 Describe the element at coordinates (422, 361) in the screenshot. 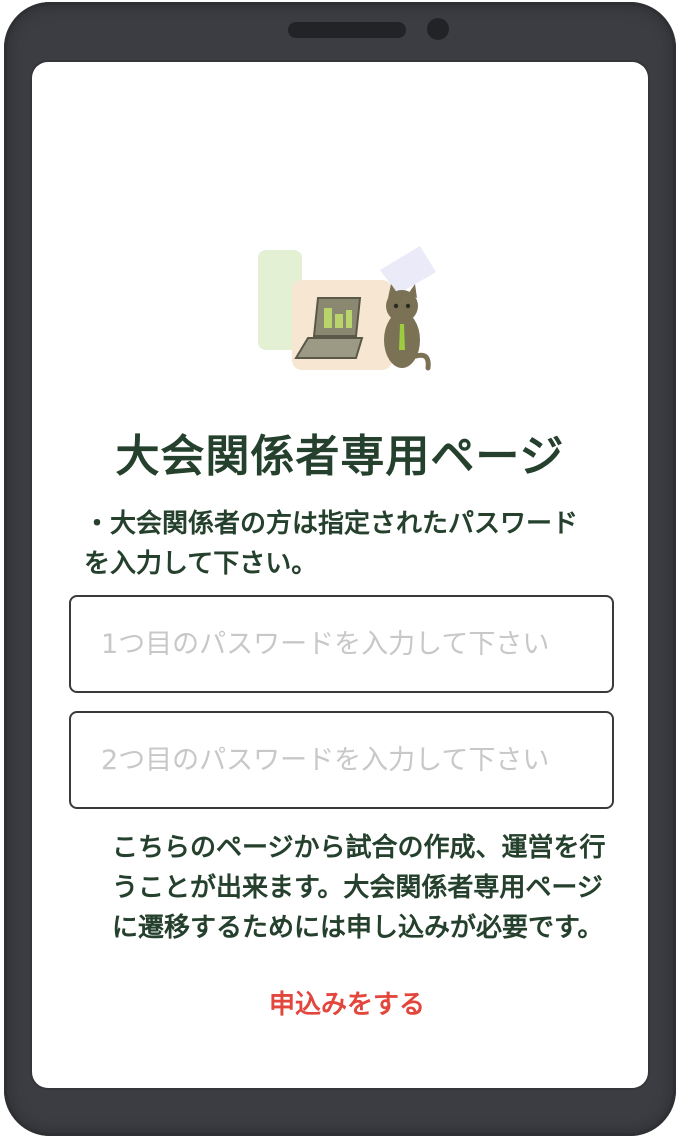

I see `cat-tail` at that location.